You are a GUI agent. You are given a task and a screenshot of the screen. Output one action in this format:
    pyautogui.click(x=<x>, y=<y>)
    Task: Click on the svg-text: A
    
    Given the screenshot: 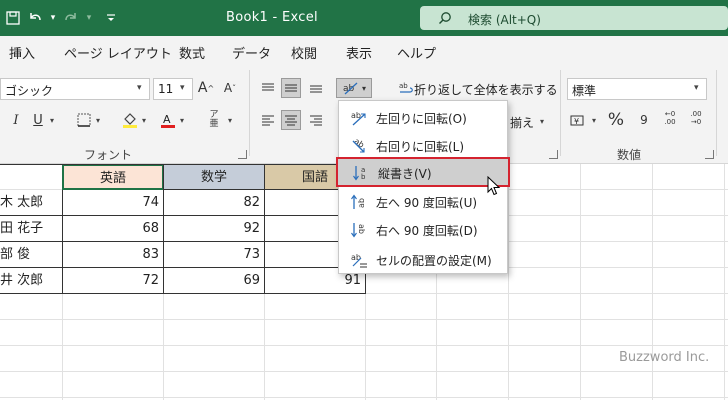 What is the action you would take?
    pyautogui.click(x=167, y=119)
    